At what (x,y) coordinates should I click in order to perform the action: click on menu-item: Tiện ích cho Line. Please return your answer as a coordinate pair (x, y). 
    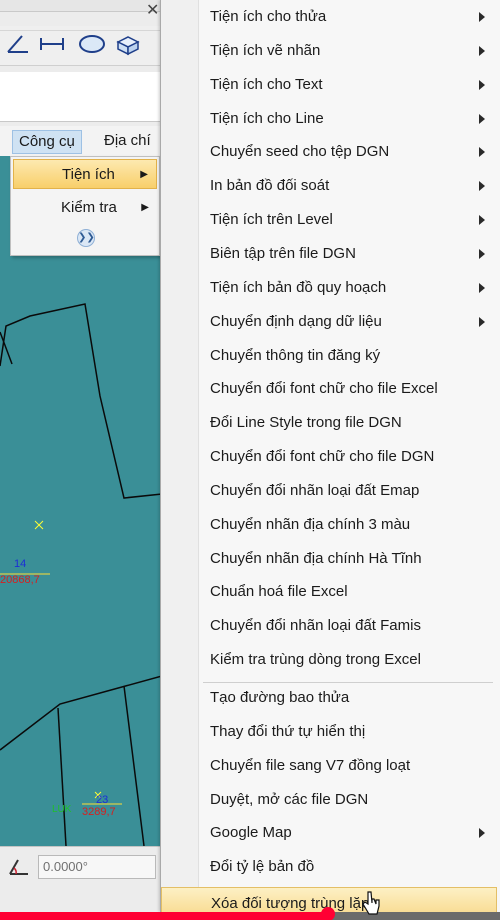
    Looking at the image, I should click on (329, 120).